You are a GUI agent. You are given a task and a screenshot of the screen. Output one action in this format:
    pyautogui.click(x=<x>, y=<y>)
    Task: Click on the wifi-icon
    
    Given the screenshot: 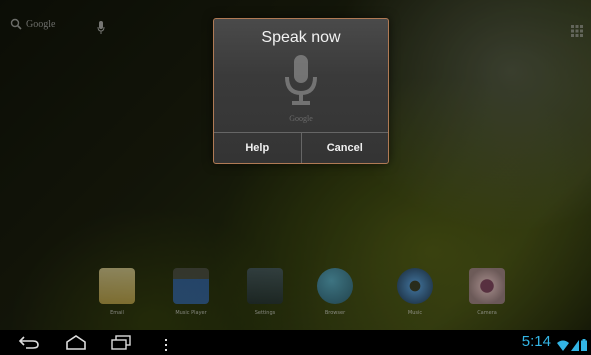 What is the action you would take?
    pyautogui.click(x=563, y=345)
    